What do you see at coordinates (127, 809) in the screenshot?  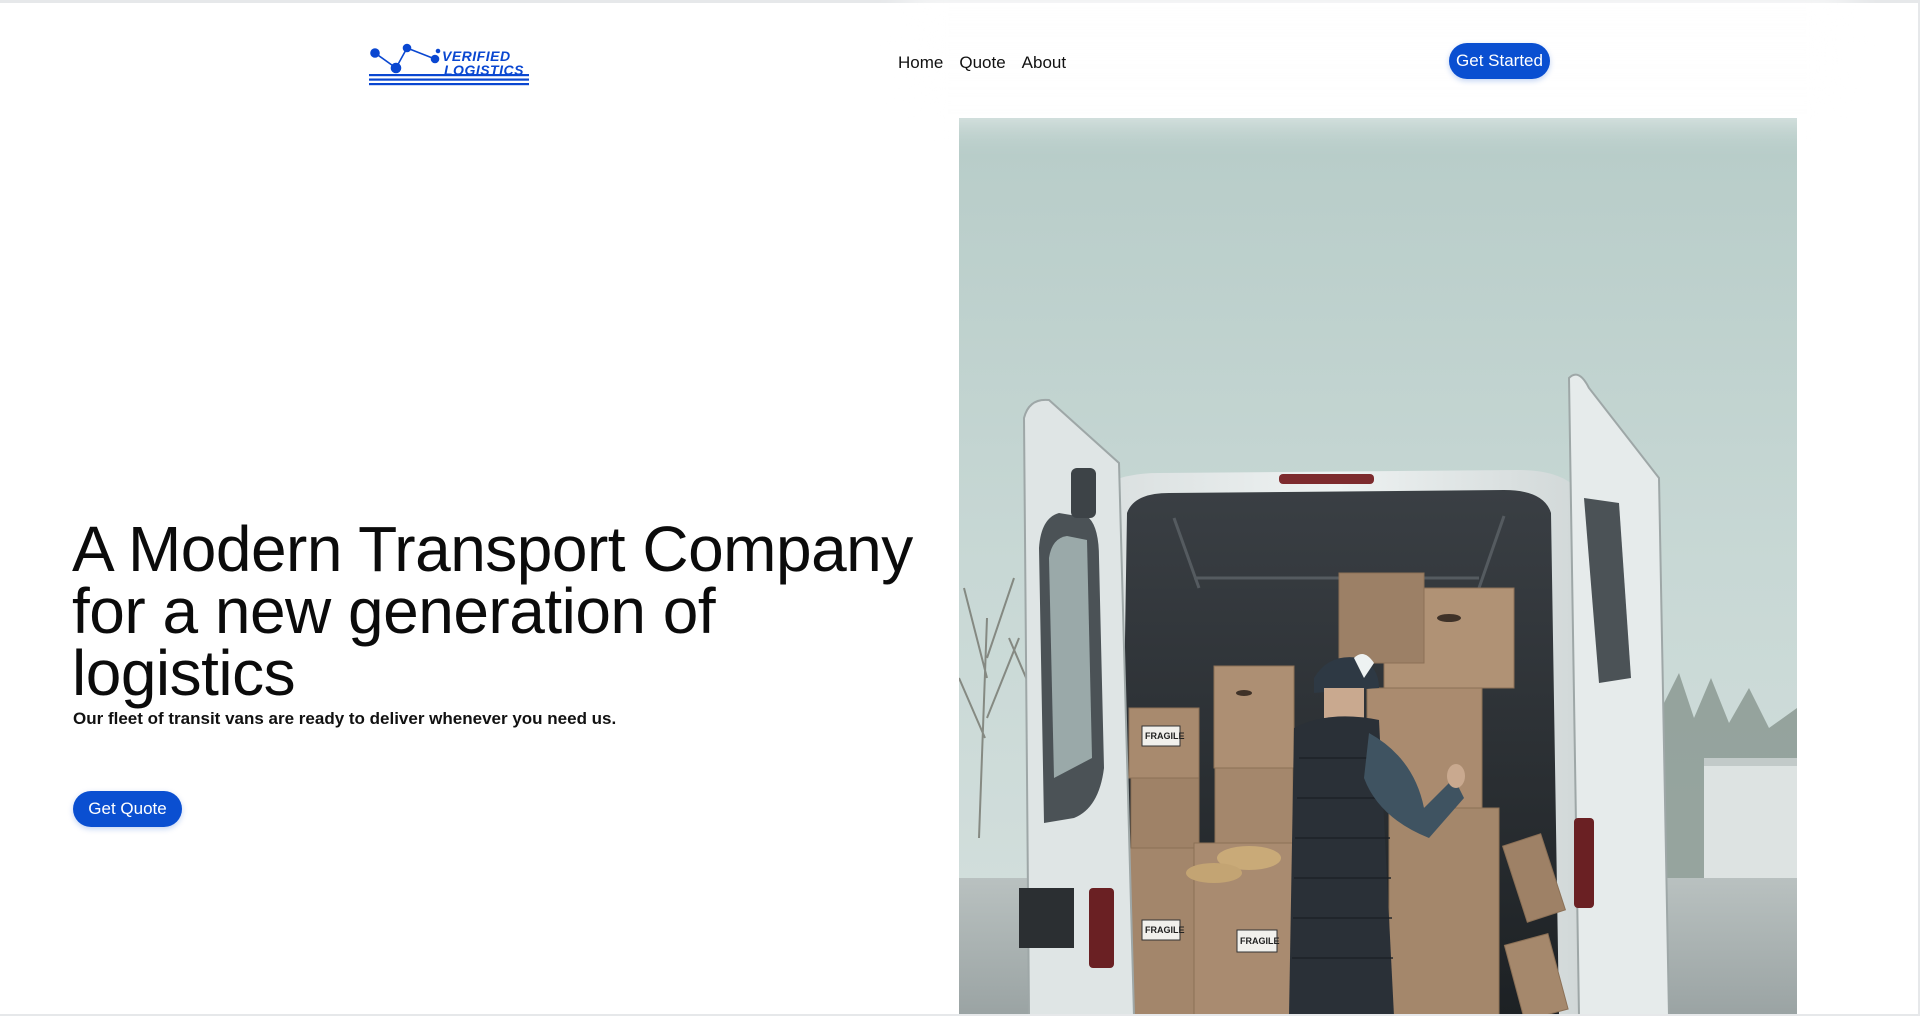 I see `get-quote-button: Get Quote` at bounding box center [127, 809].